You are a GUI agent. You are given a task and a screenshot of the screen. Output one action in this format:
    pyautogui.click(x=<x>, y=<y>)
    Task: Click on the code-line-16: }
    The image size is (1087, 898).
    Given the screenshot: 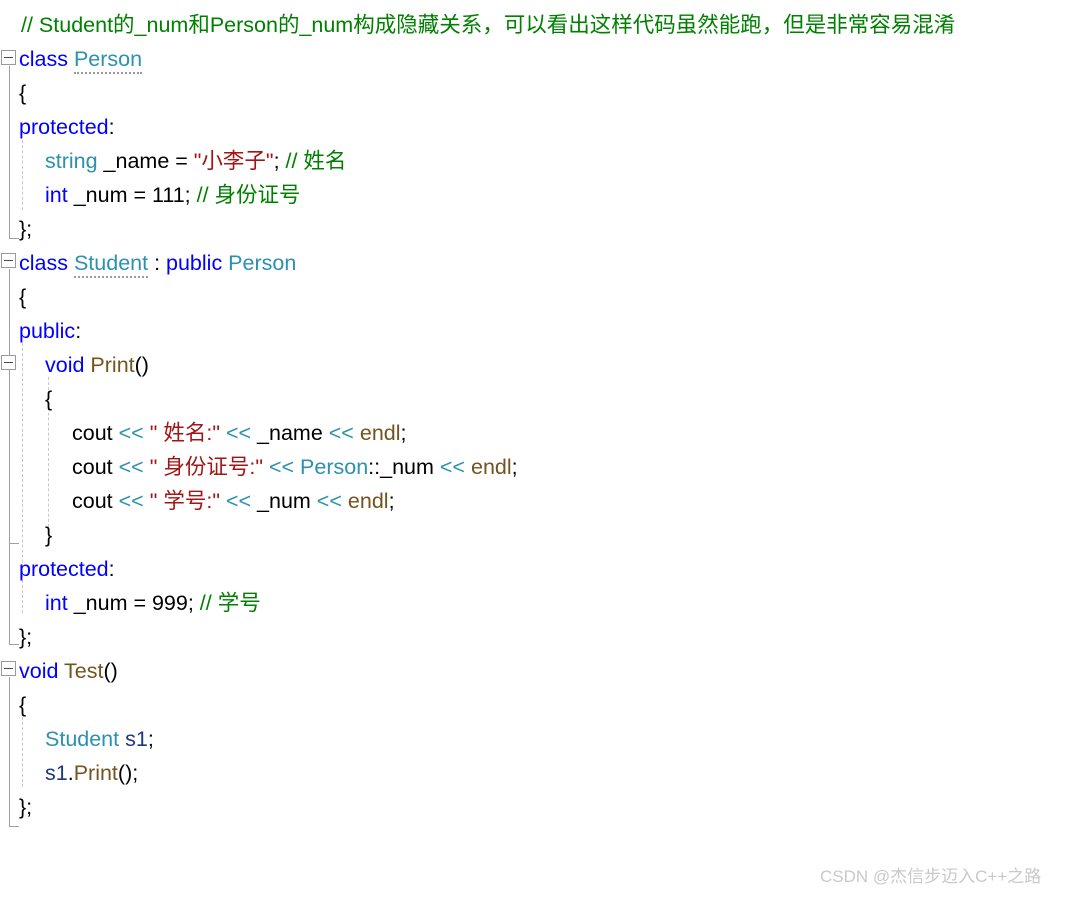 What is the action you would take?
    pyautogui.click(x=543, y=535)
    